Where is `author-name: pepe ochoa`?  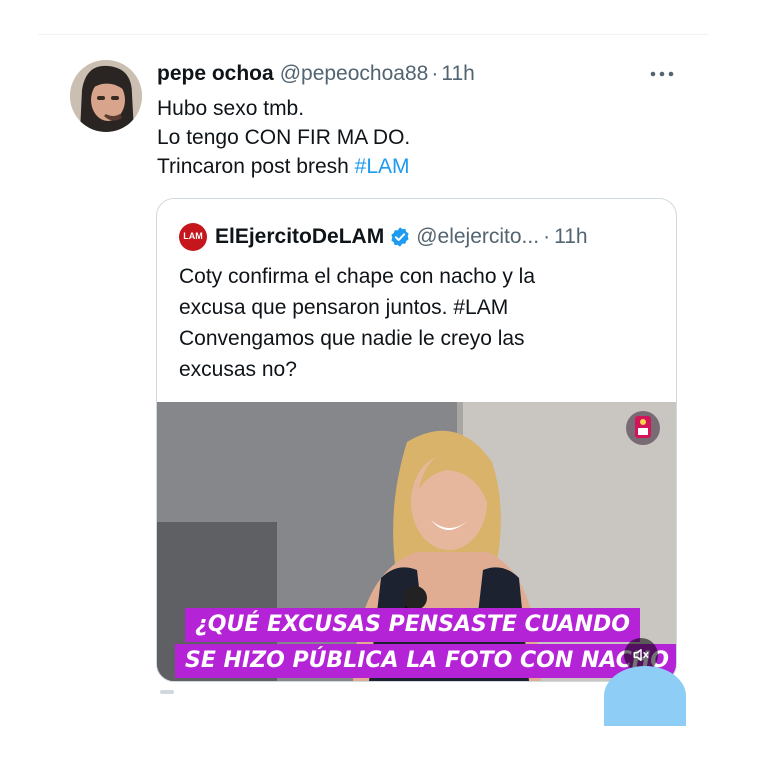 author-name: pepe ochoa is located at coordinates (215, 74).